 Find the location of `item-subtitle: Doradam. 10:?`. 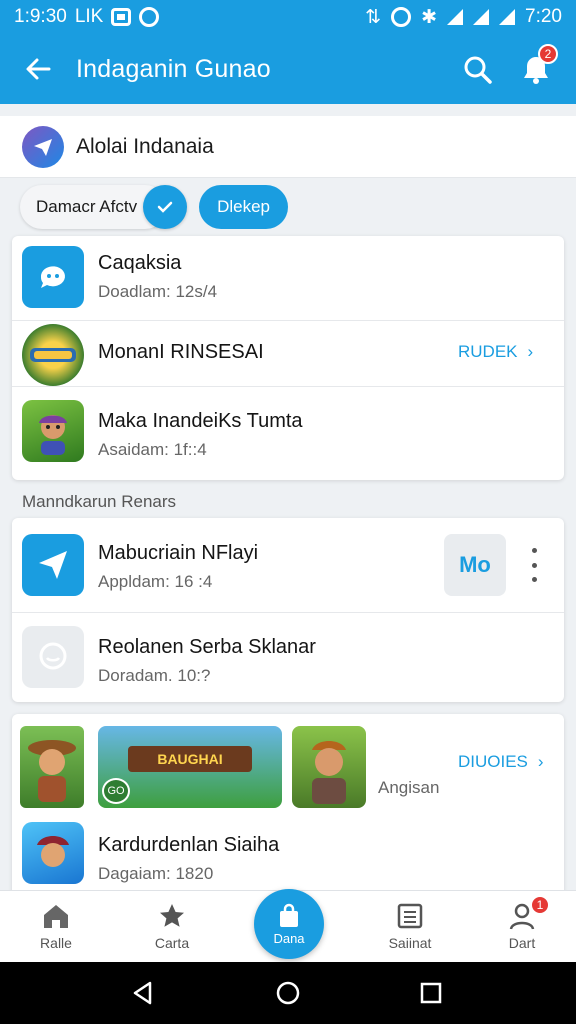

item-subtitle: Doradam. 10:? is located at coordinates (154, 675).